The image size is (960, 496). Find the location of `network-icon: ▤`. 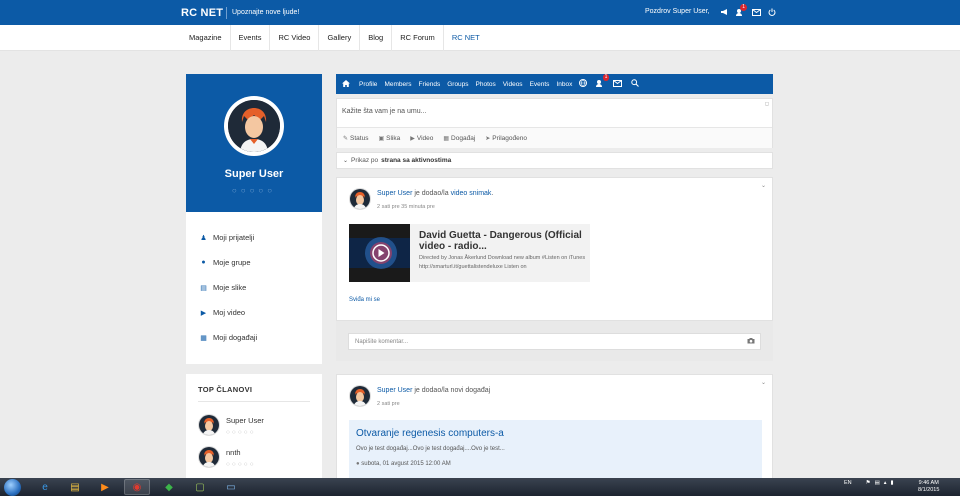

network-icon: ▤ is located at coordinates (877, 483).